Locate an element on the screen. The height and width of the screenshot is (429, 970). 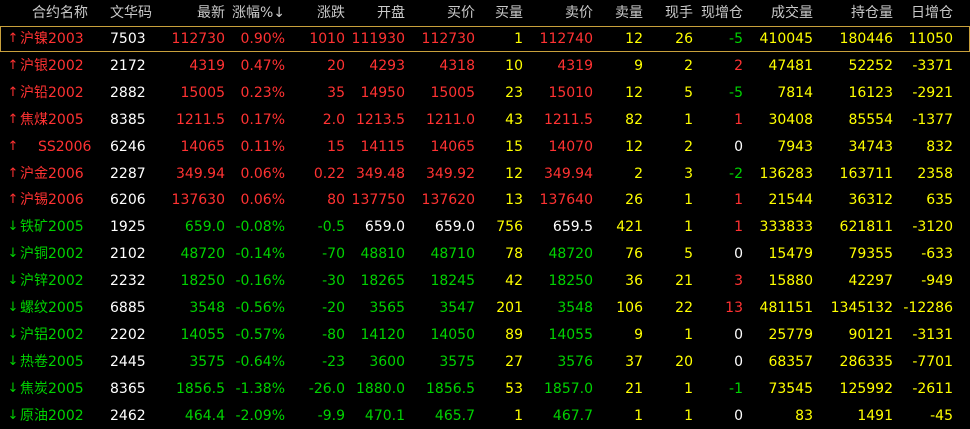
col-header-open: 开盘 is located at coordinates (375, 13).